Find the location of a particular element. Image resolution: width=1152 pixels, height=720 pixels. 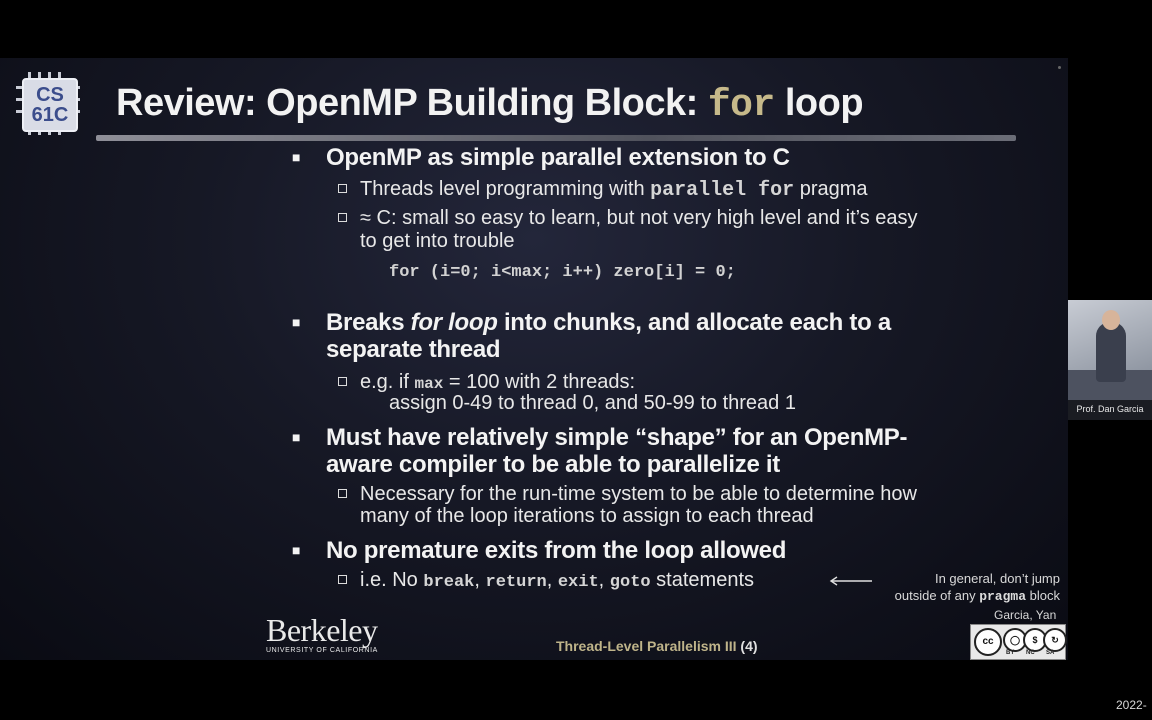

slide-title: Review: OpenMP Building Block: for loop is located at coordinates (490, 107).